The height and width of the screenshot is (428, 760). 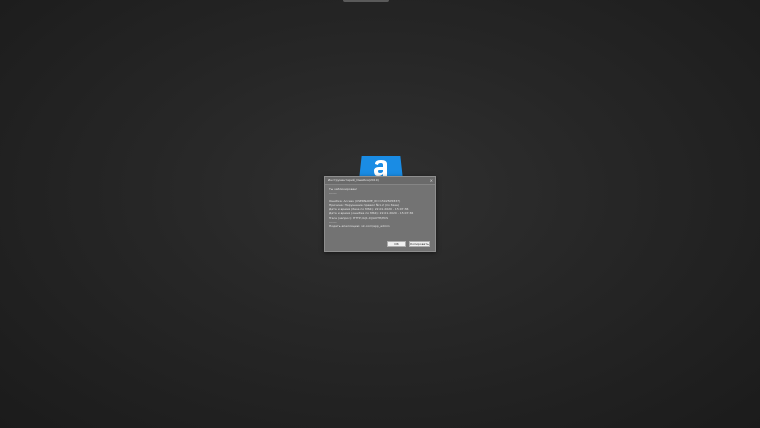 What do you see at coordinates (353, 180) in the screenshot?
I see `dialog-title: Инструментарий_Ошибка(2019)` at bounding box center [353, 180].